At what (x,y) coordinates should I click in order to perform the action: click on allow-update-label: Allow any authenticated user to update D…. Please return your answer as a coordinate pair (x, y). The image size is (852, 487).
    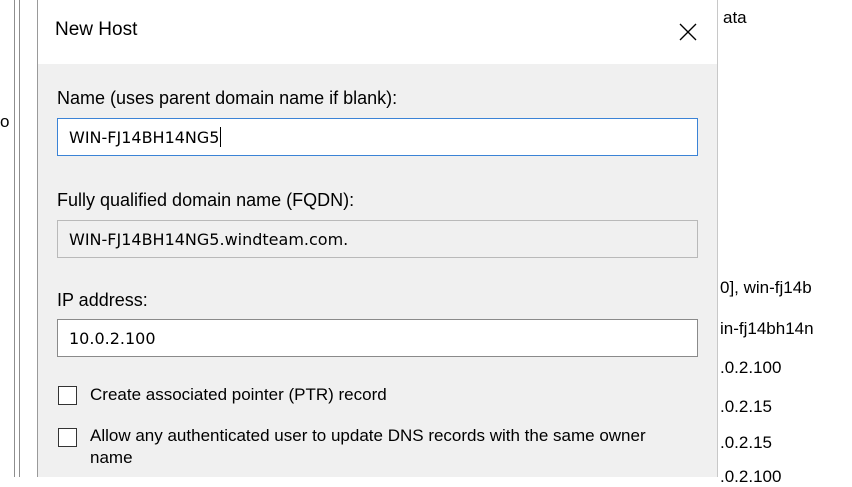
    Looking at the image, I should click on (390, 447).